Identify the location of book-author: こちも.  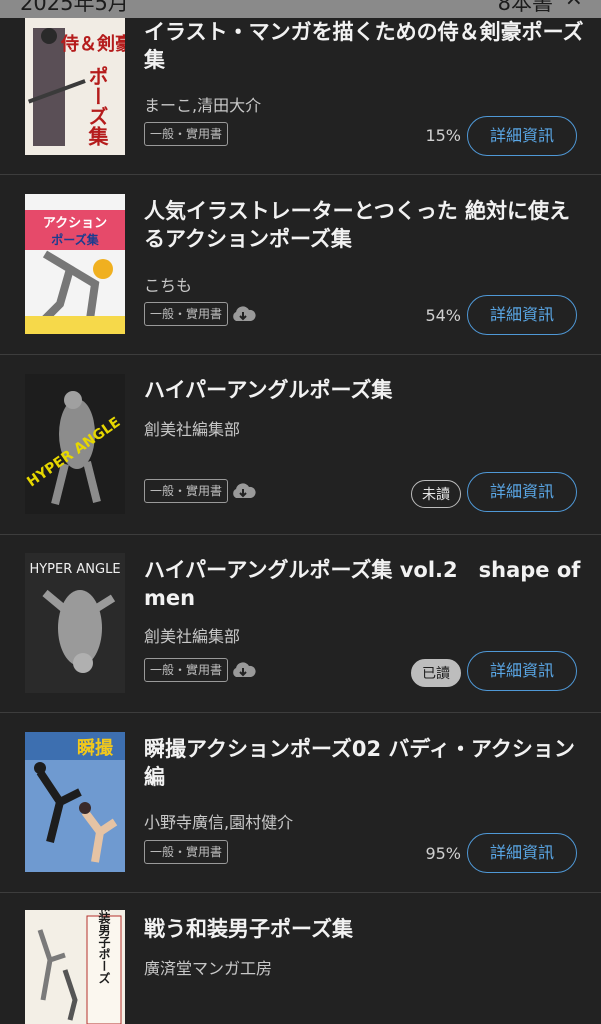
(168, 285).